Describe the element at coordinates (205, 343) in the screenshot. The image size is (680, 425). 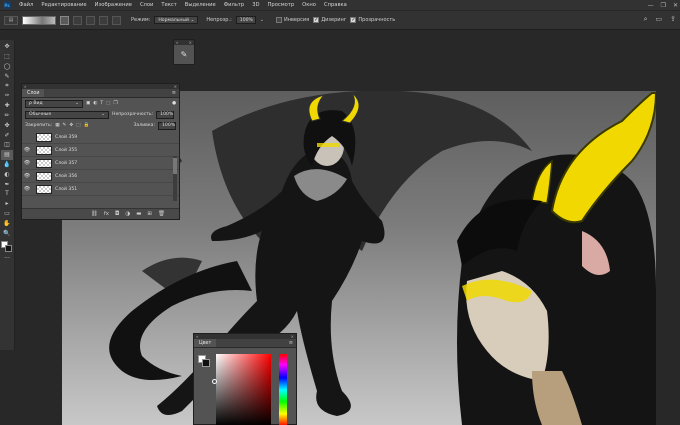
I see `tab-color: Цвет` at that location.